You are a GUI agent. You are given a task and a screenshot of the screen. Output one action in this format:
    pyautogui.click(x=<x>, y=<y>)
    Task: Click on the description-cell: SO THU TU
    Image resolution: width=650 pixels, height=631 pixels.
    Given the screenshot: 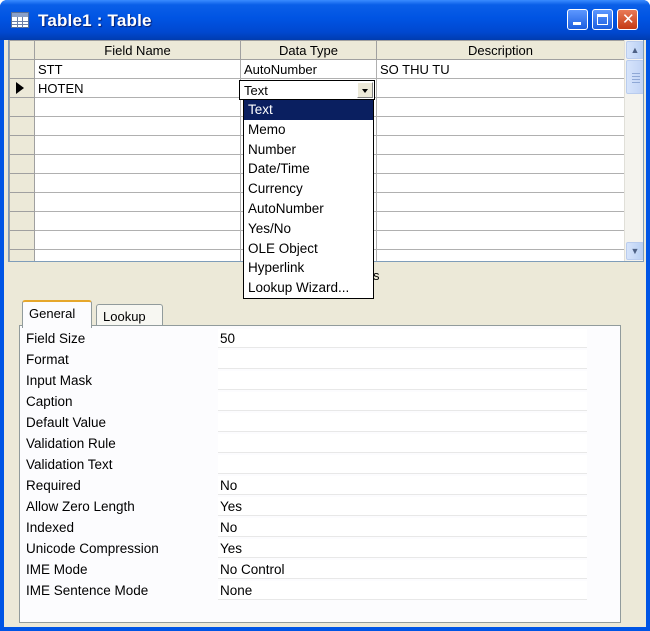 What is the action you would take?
    pyautogui.click(x=500, y=69)
    